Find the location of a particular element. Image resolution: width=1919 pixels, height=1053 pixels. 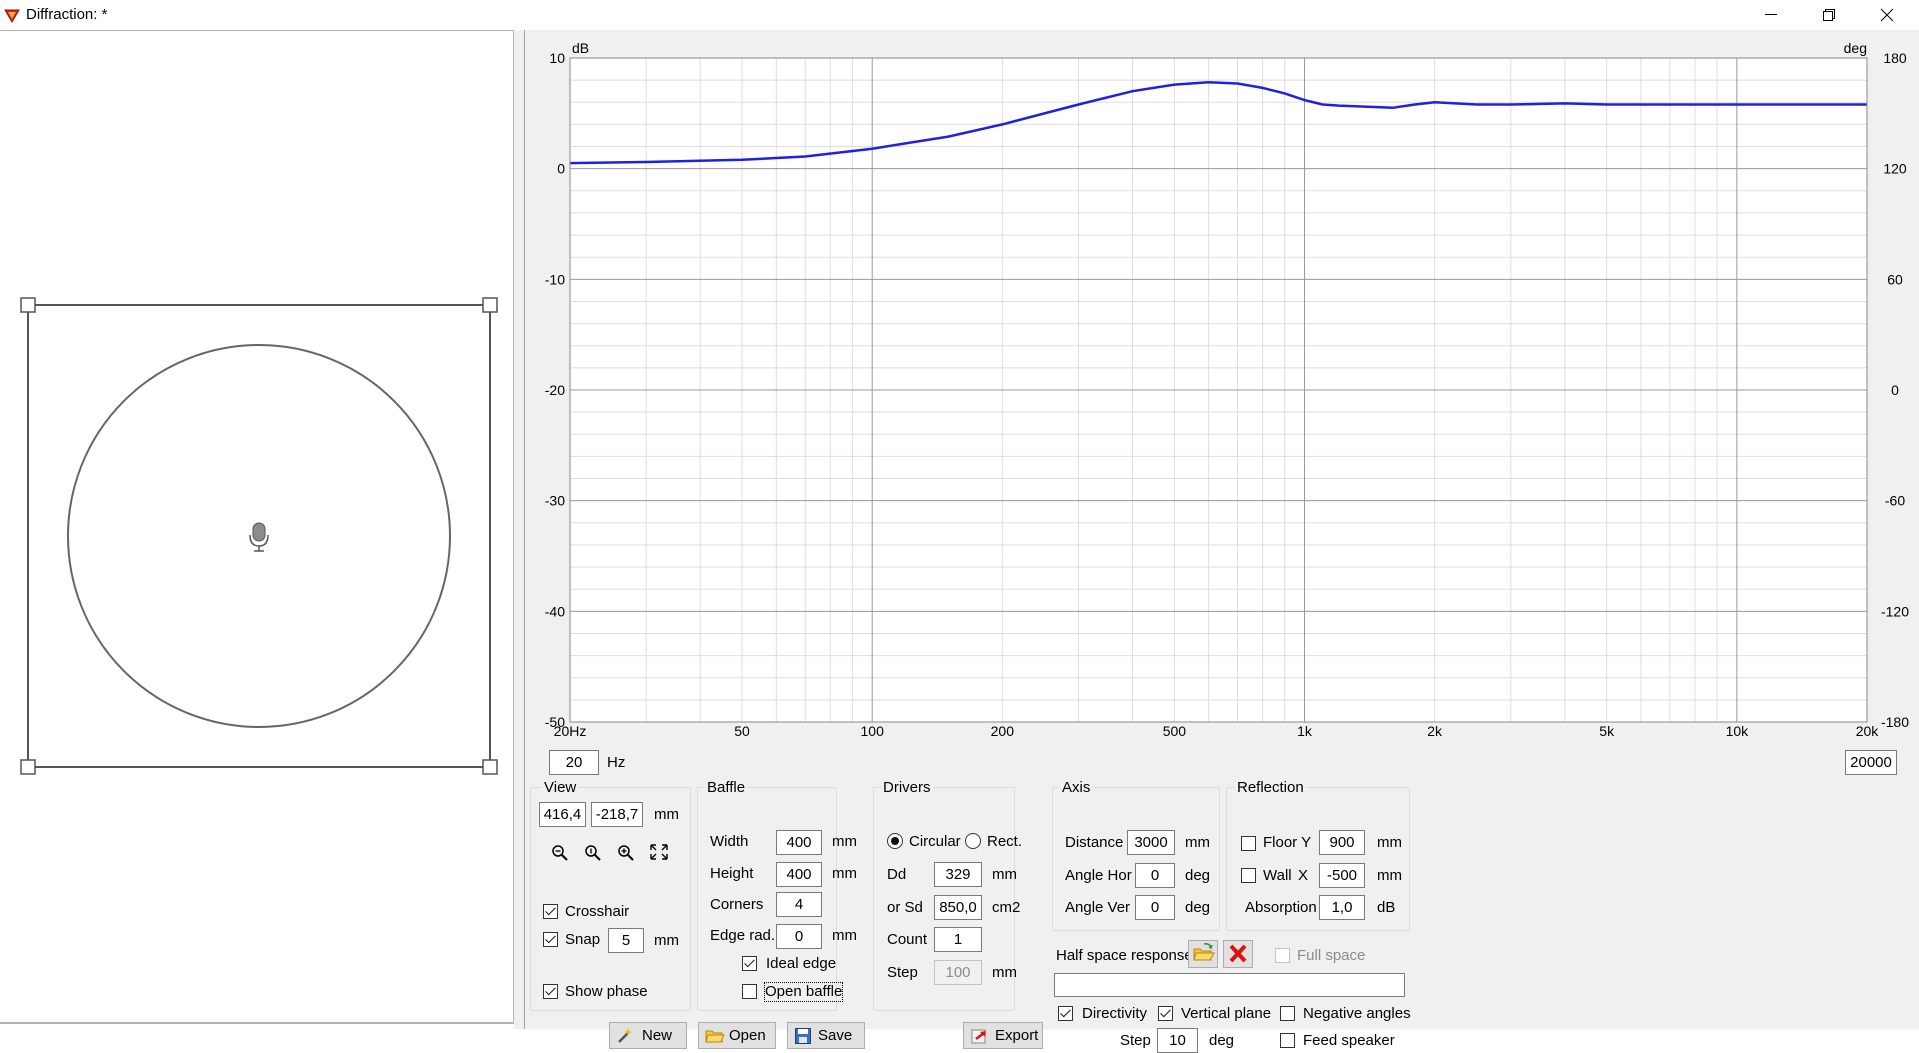

resize-handle-top-right is located at coordinates (490, 305).